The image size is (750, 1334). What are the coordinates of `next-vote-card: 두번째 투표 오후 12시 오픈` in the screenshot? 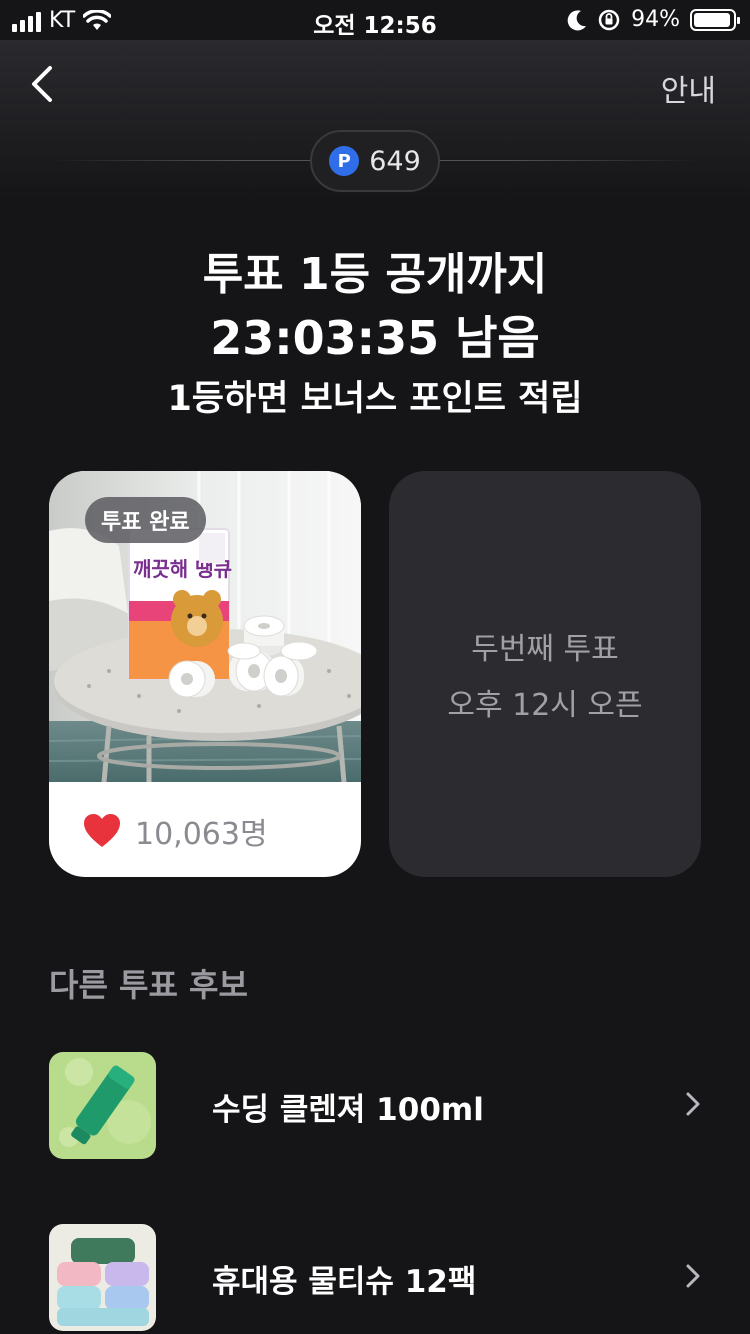 It's located at (545, 674).